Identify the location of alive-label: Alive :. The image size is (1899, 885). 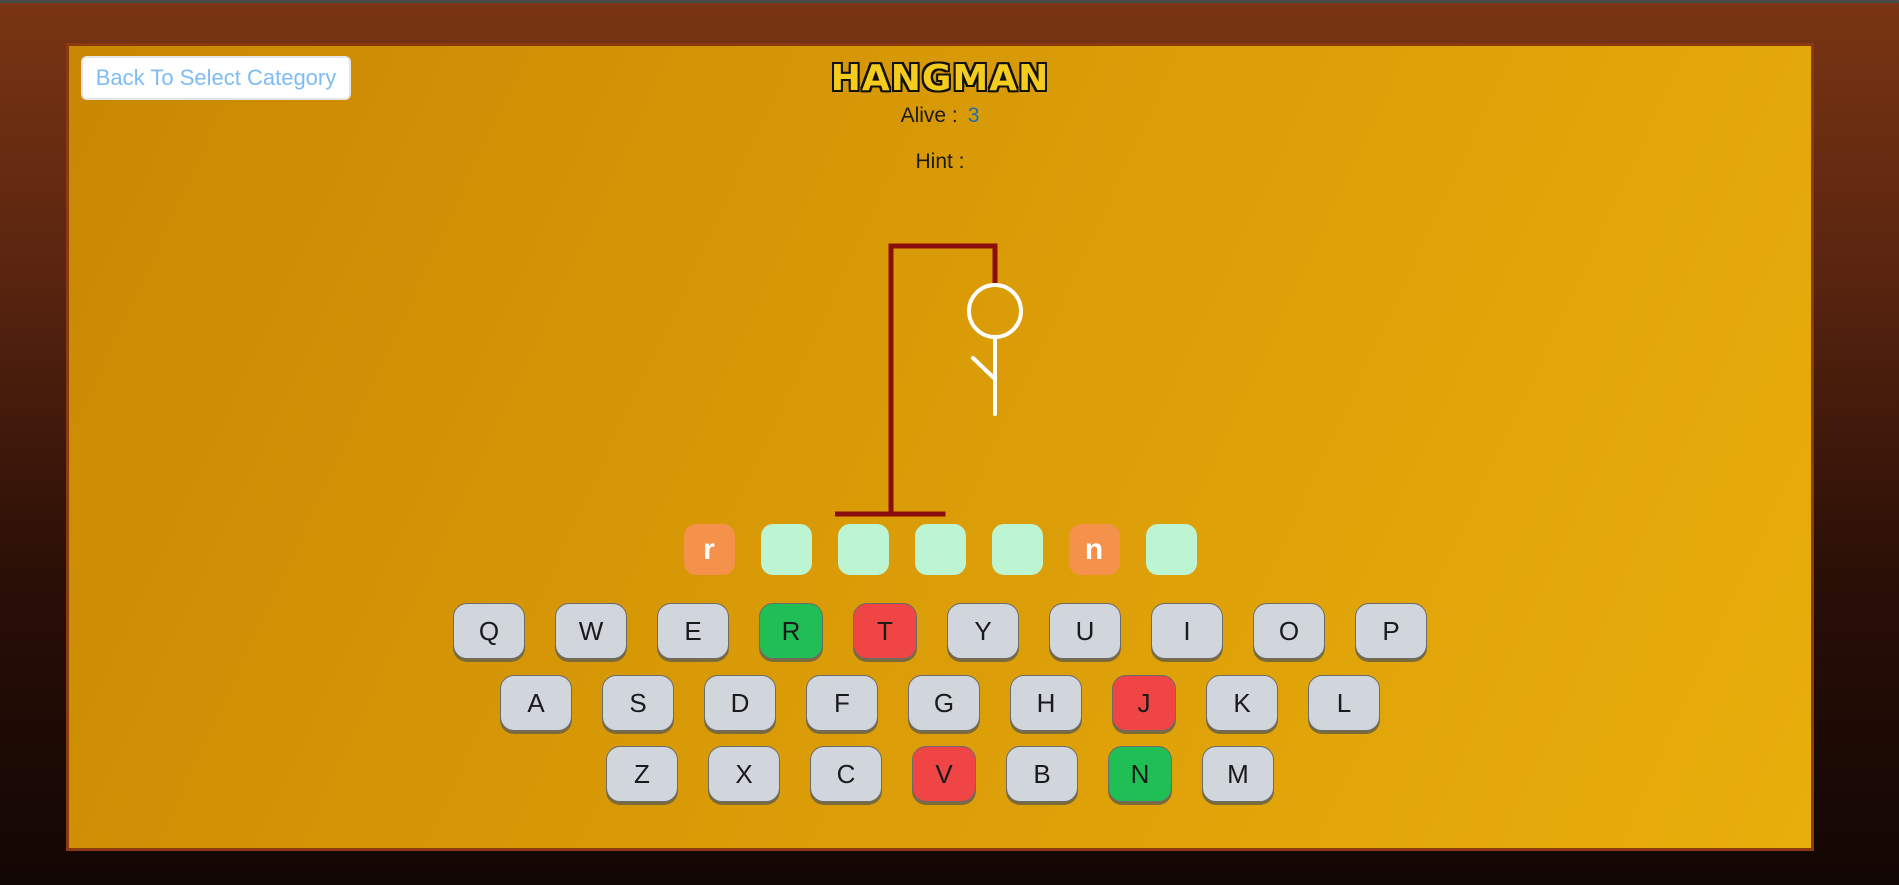
(929, 115).